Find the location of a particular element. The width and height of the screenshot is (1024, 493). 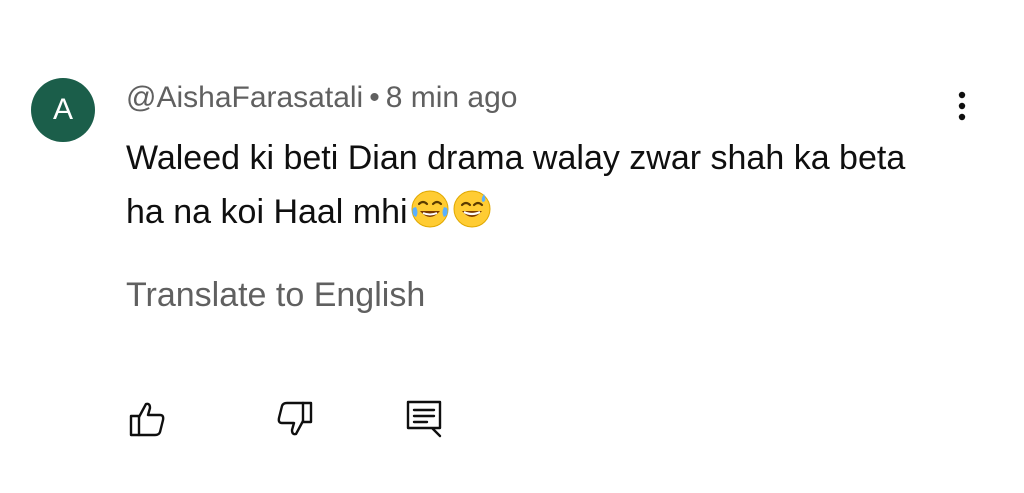

thumbs-down-icon is located at coordinates (294, 419).